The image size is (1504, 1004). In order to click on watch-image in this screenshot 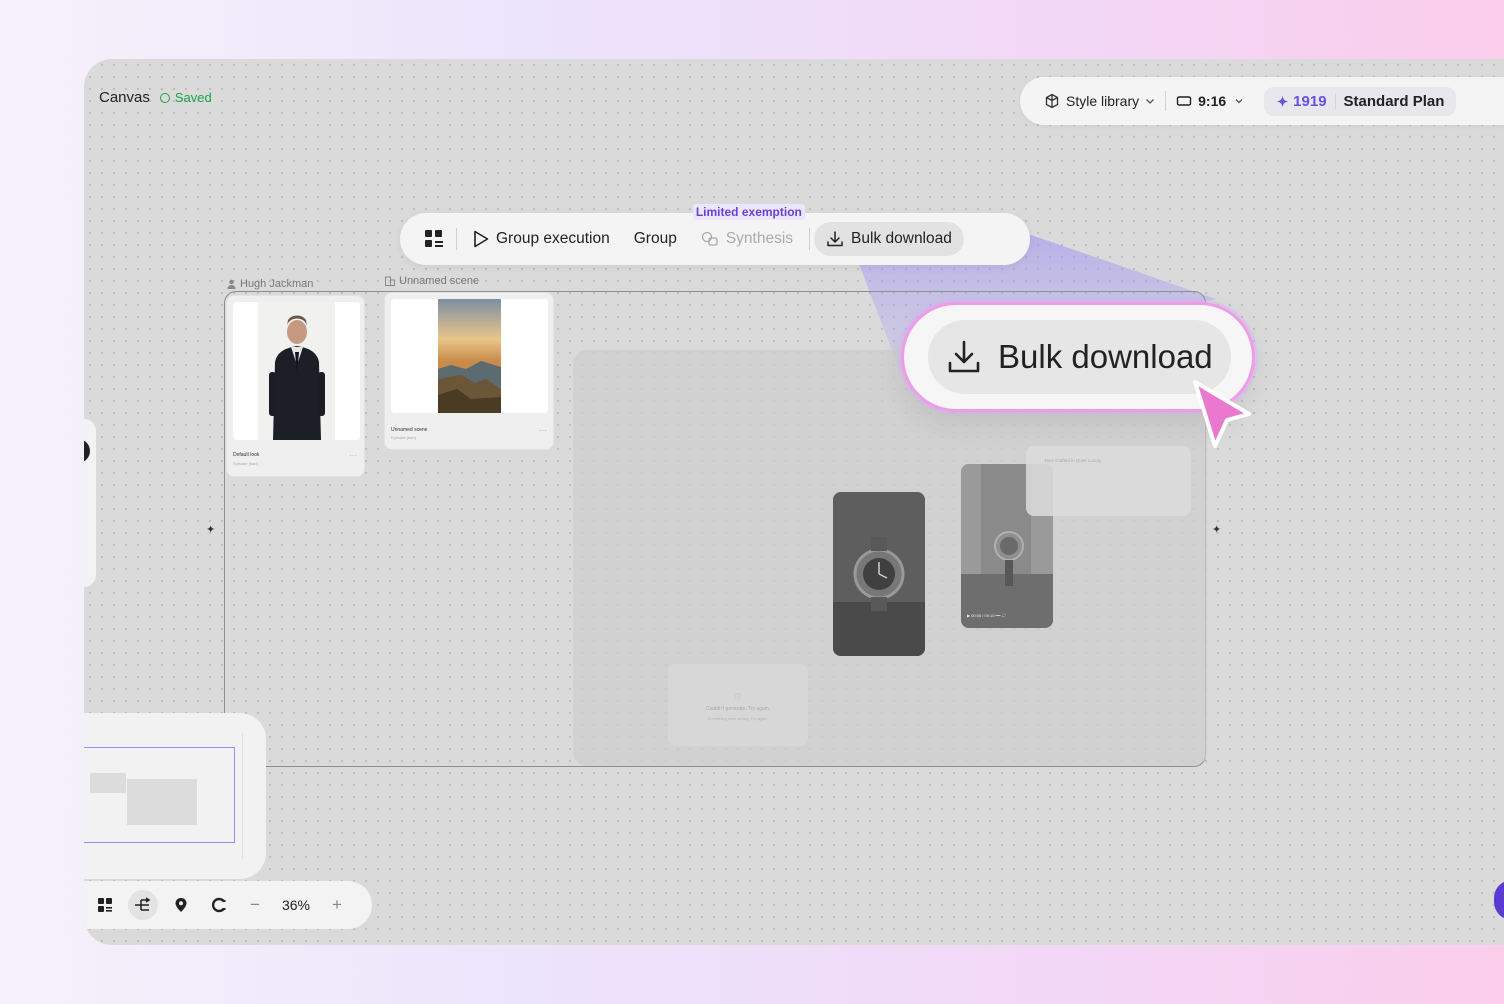, I will do `click(879, 574)`.